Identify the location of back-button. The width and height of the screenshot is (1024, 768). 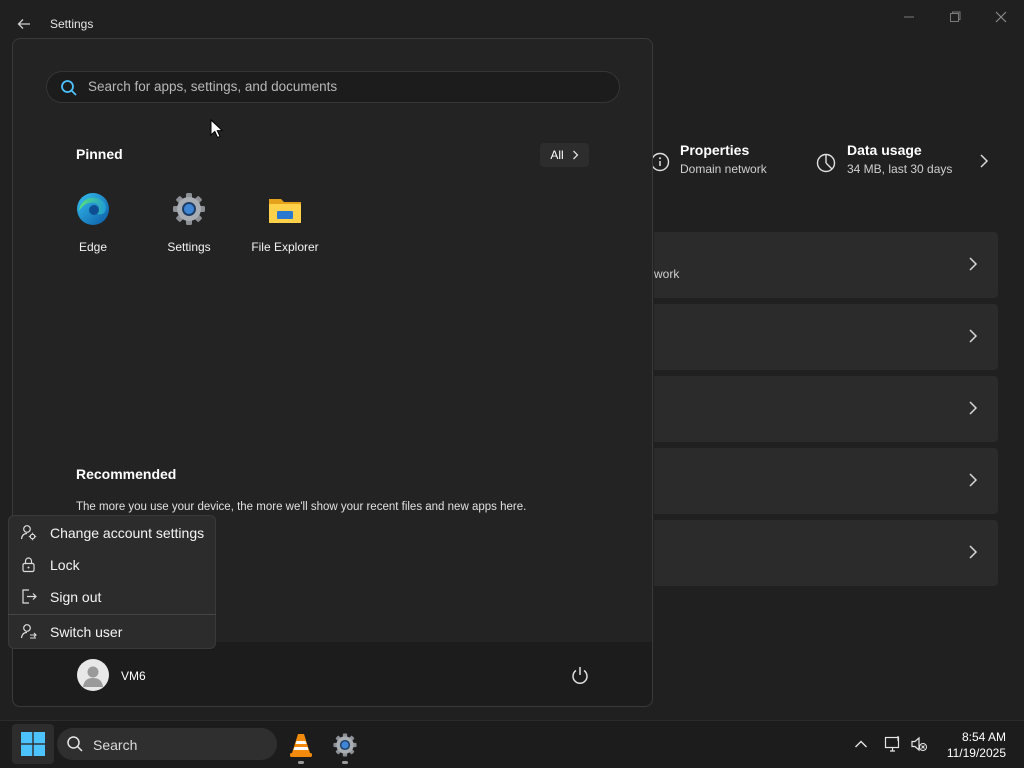
(24, 24).